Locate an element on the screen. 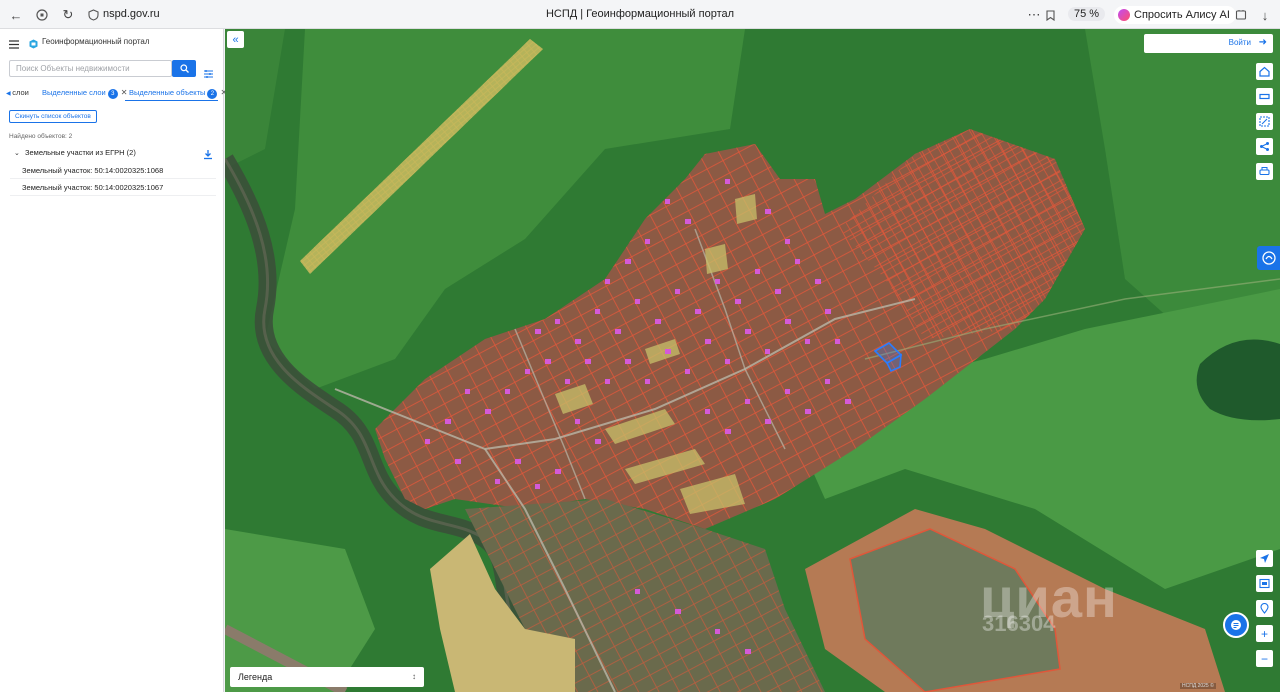 The height and width of the screenshot is (692, 1280). login-label: Войти is located at coordinates (1239, 42).